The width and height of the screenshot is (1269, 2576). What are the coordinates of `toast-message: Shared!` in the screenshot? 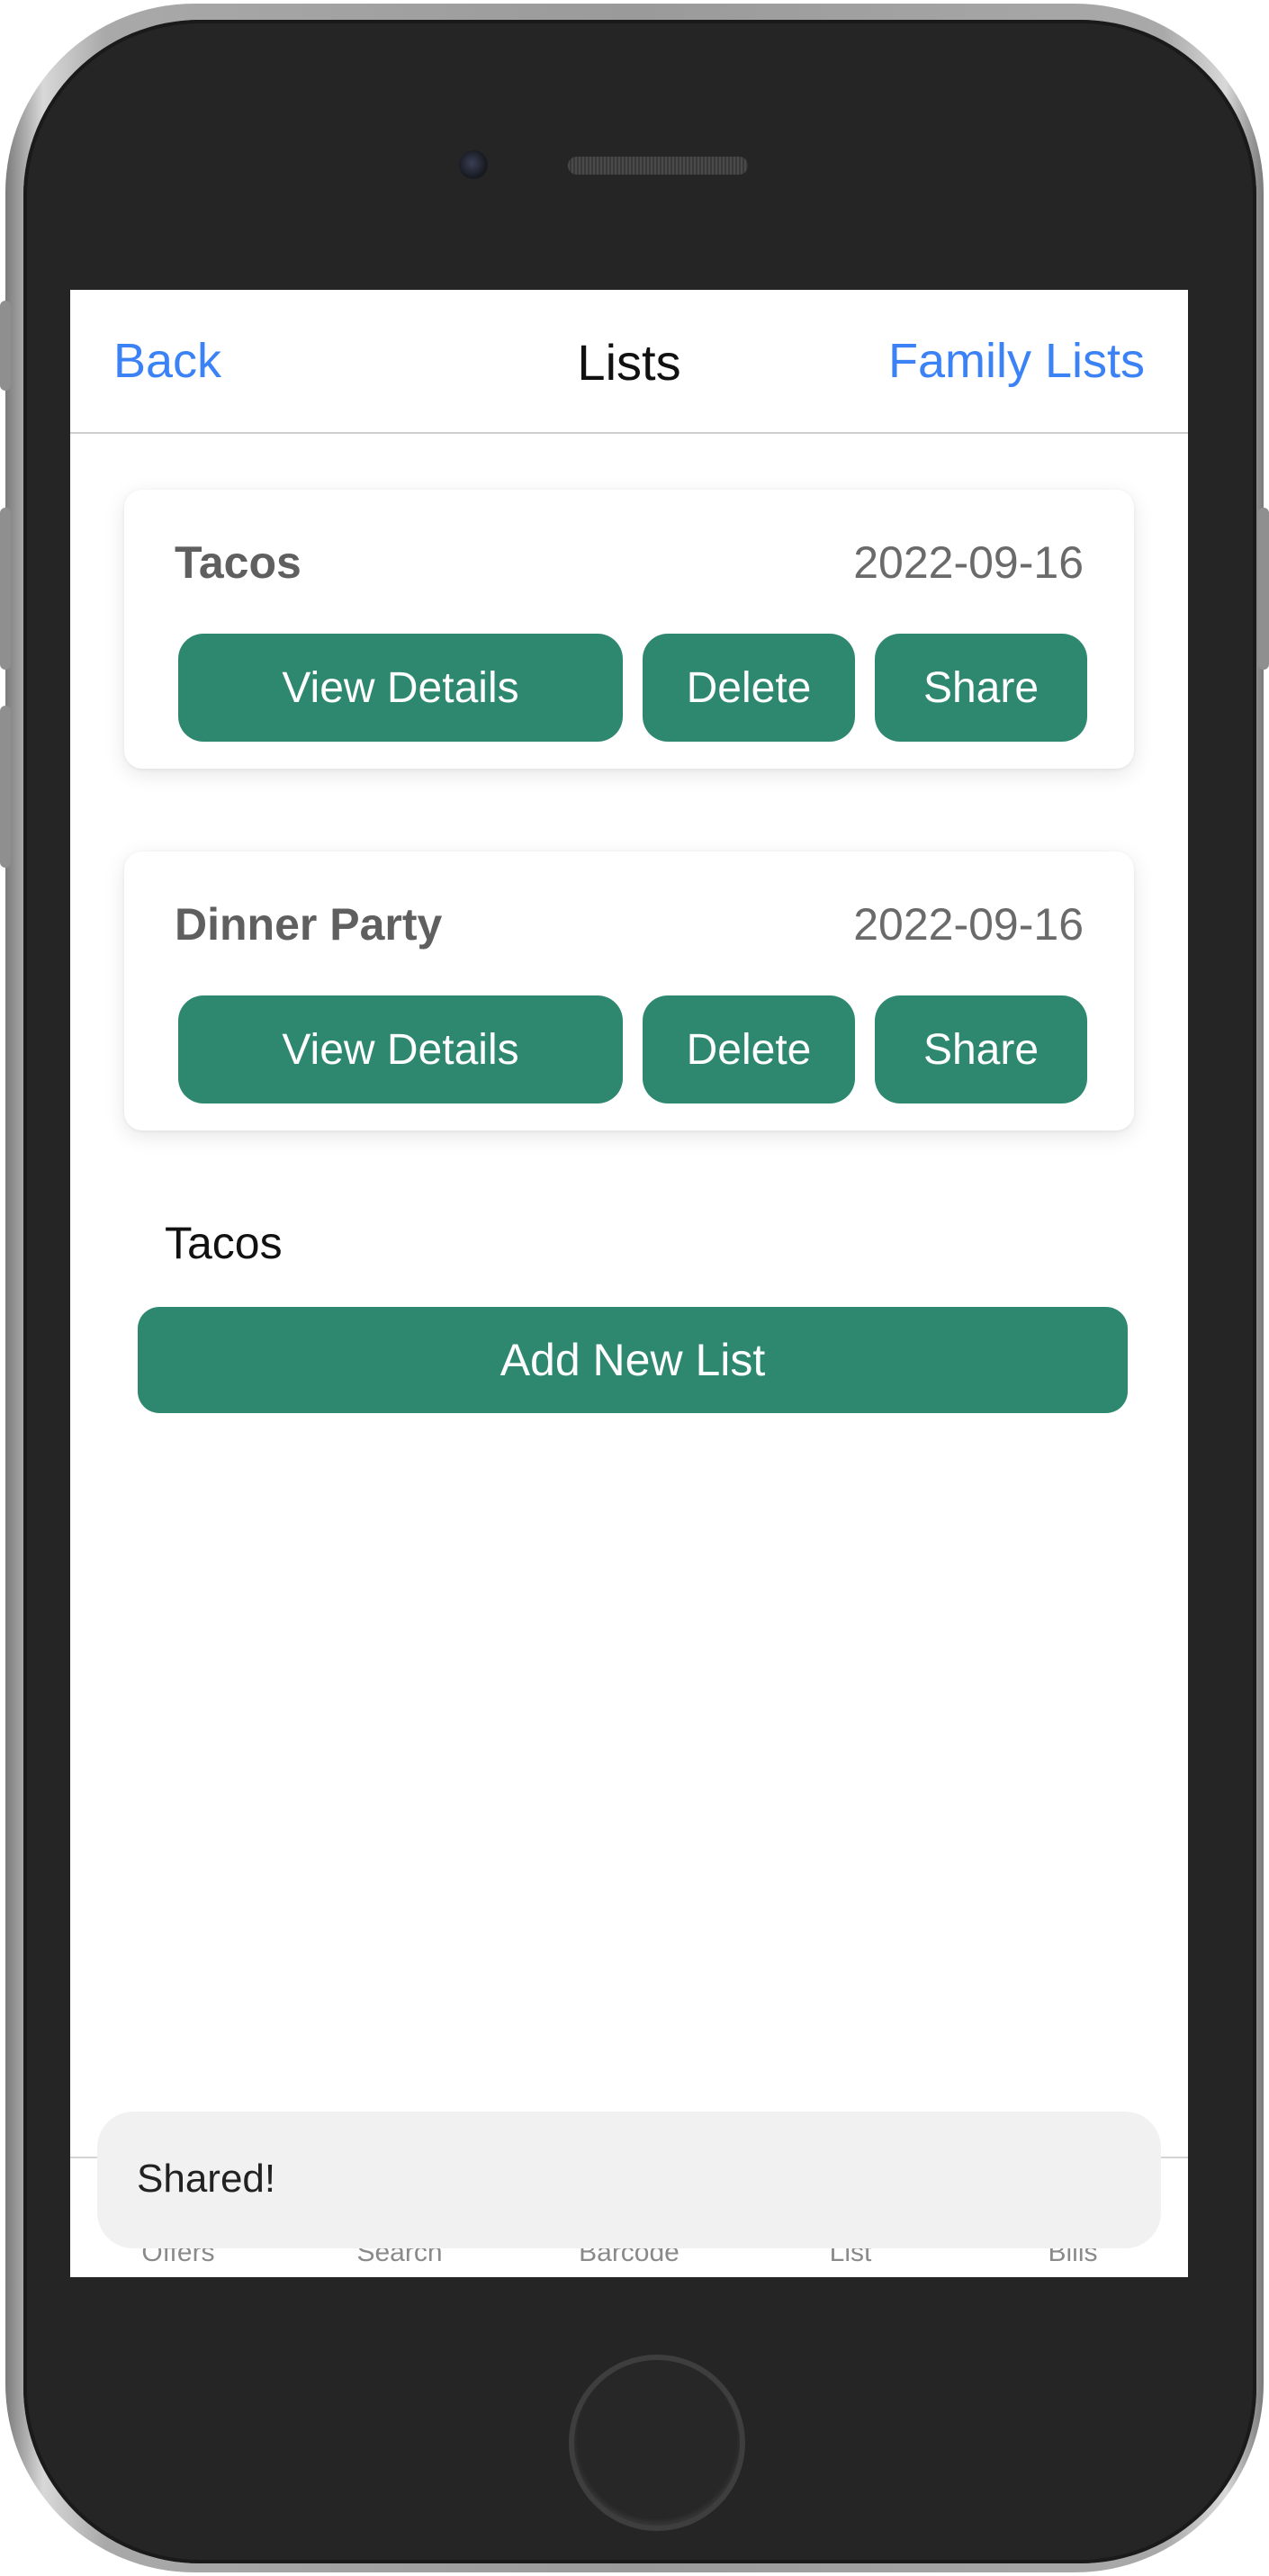 It's located at (207, 2179).